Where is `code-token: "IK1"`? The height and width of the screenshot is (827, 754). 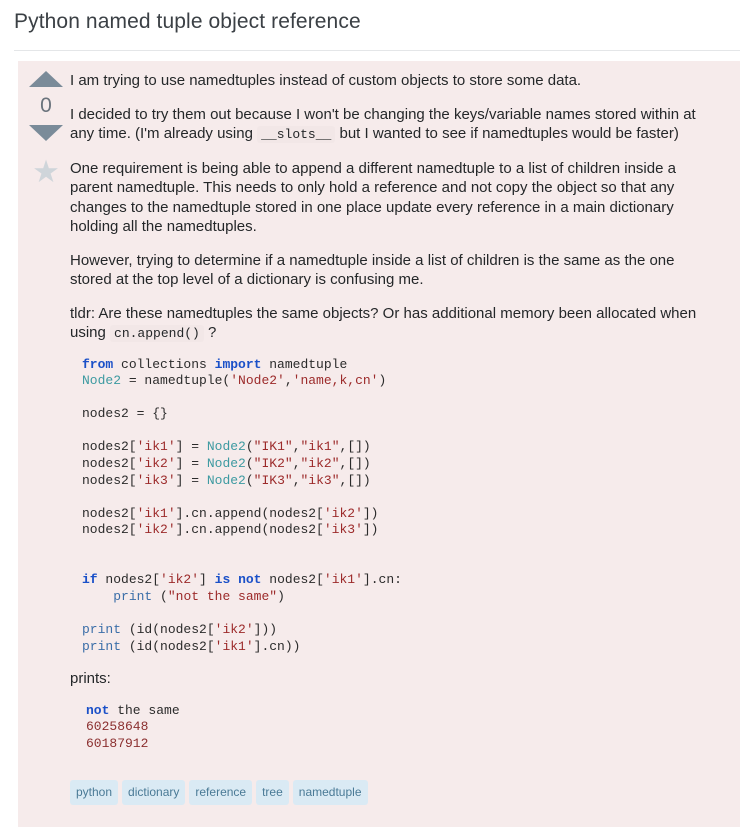 code-token: "IK1" is located at coordinates (273, 447).